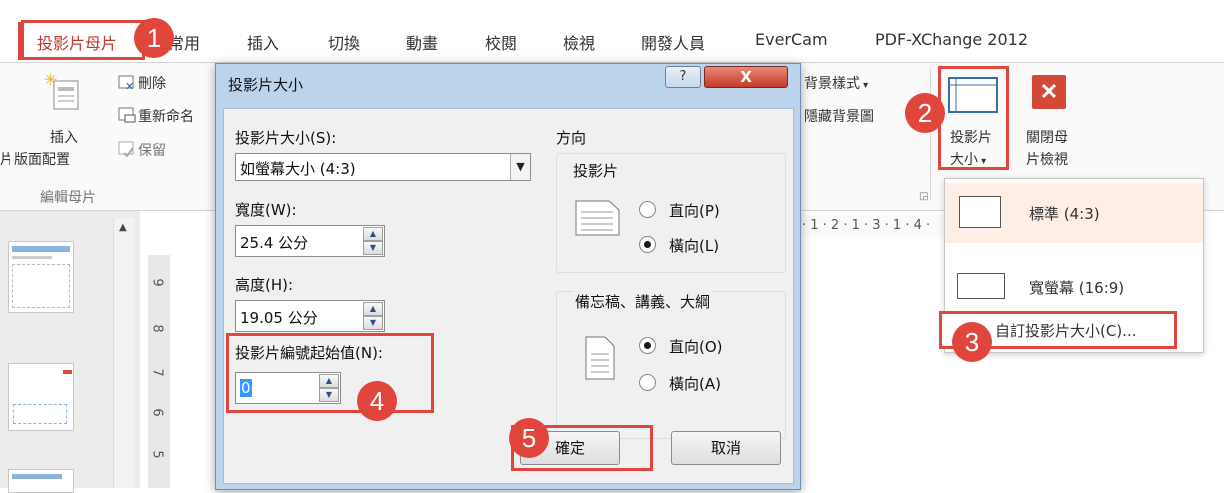 The image size is (1224, 493). I want to click on start-number-value: 0, so click(246, 388).